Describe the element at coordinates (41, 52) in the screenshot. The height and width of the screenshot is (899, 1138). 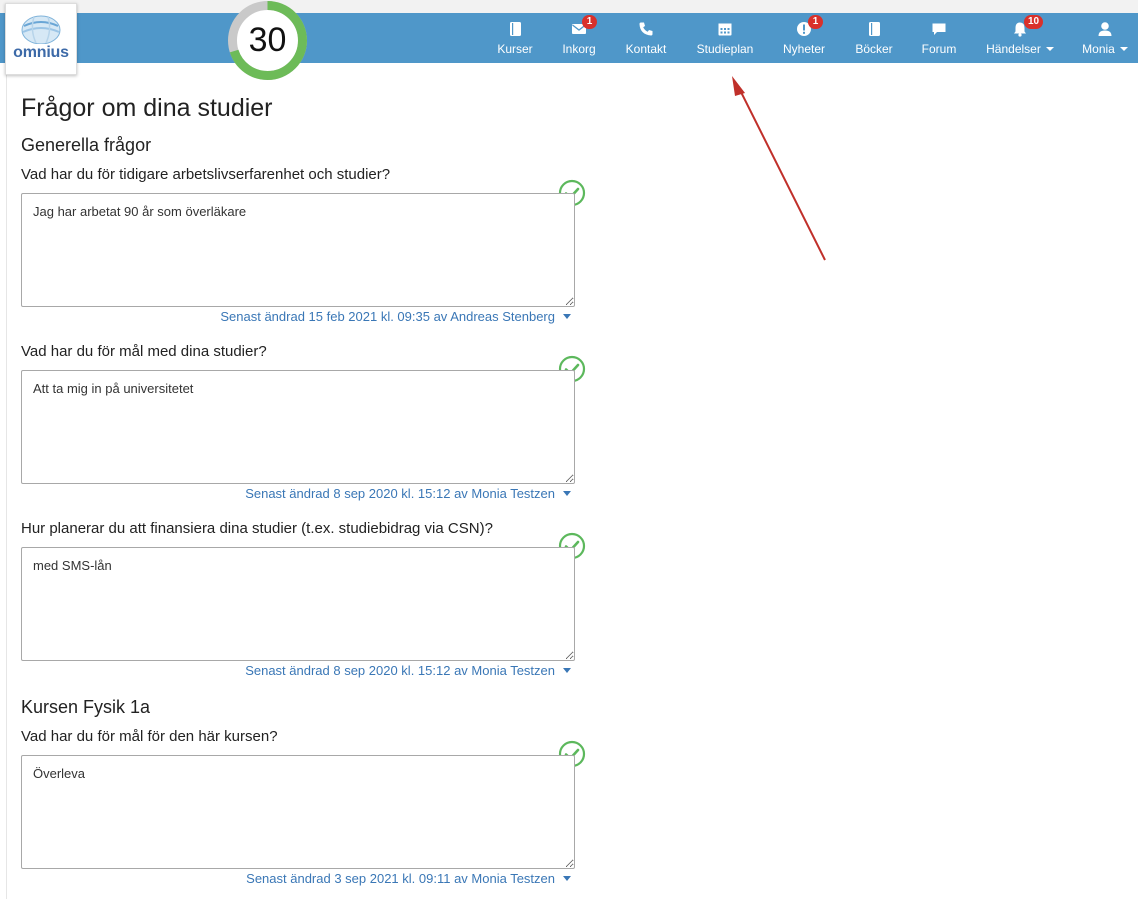
I see `logo-text: omnius` at that location.